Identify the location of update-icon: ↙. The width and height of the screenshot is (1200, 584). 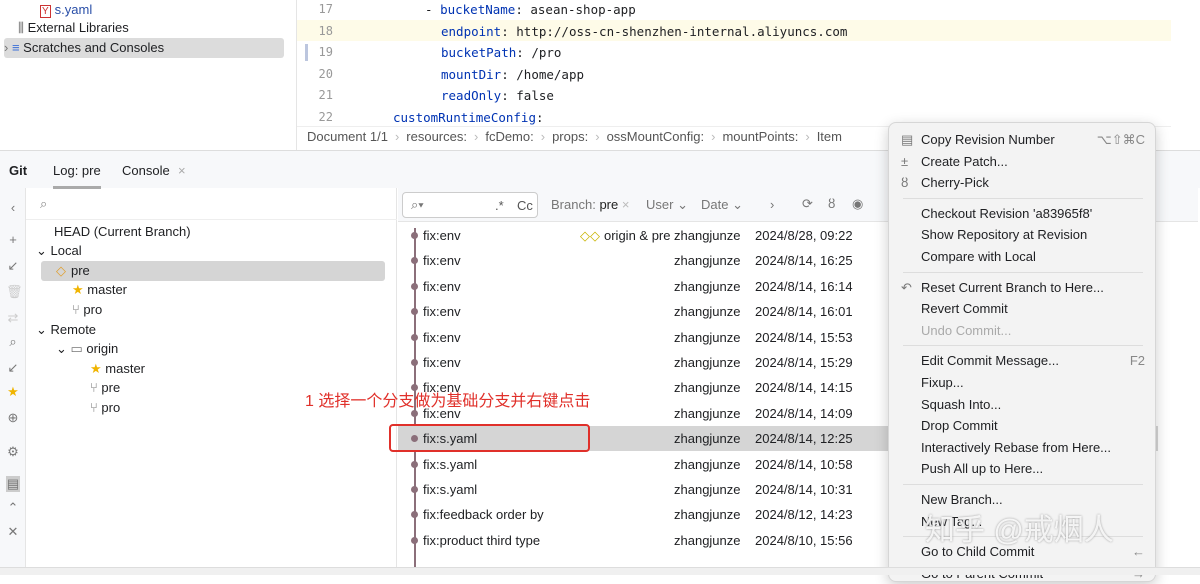
(13, 266).